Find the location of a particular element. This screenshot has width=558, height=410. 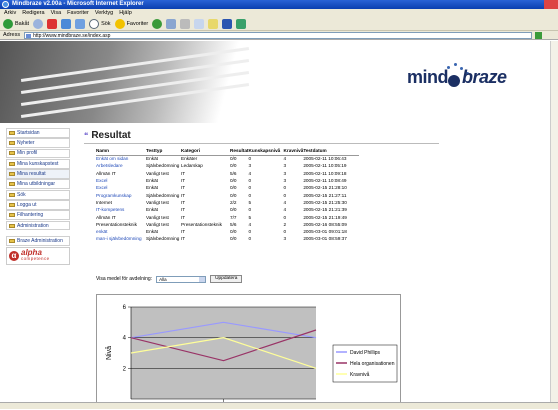

address-input: http://www.mindbraze.se/index.asp is located at coordinates (278, 35).